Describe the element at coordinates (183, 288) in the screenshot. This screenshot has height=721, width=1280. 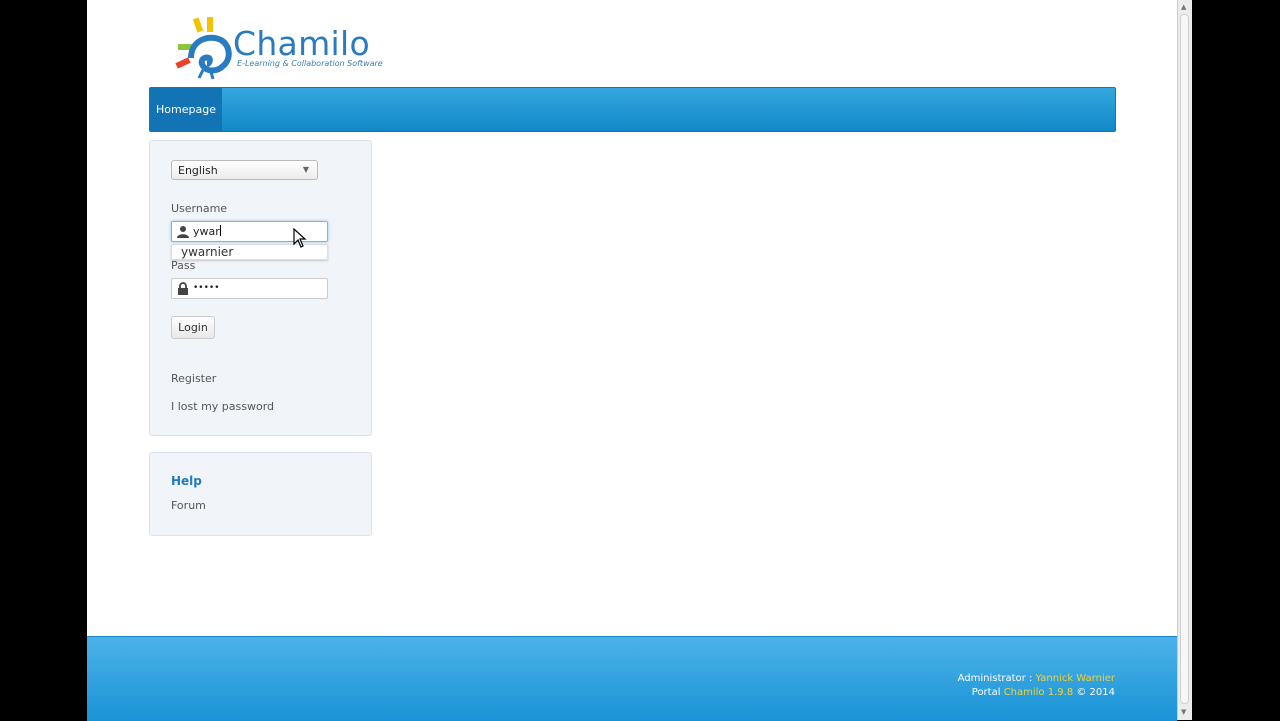
I see `lock-icon` at that location.